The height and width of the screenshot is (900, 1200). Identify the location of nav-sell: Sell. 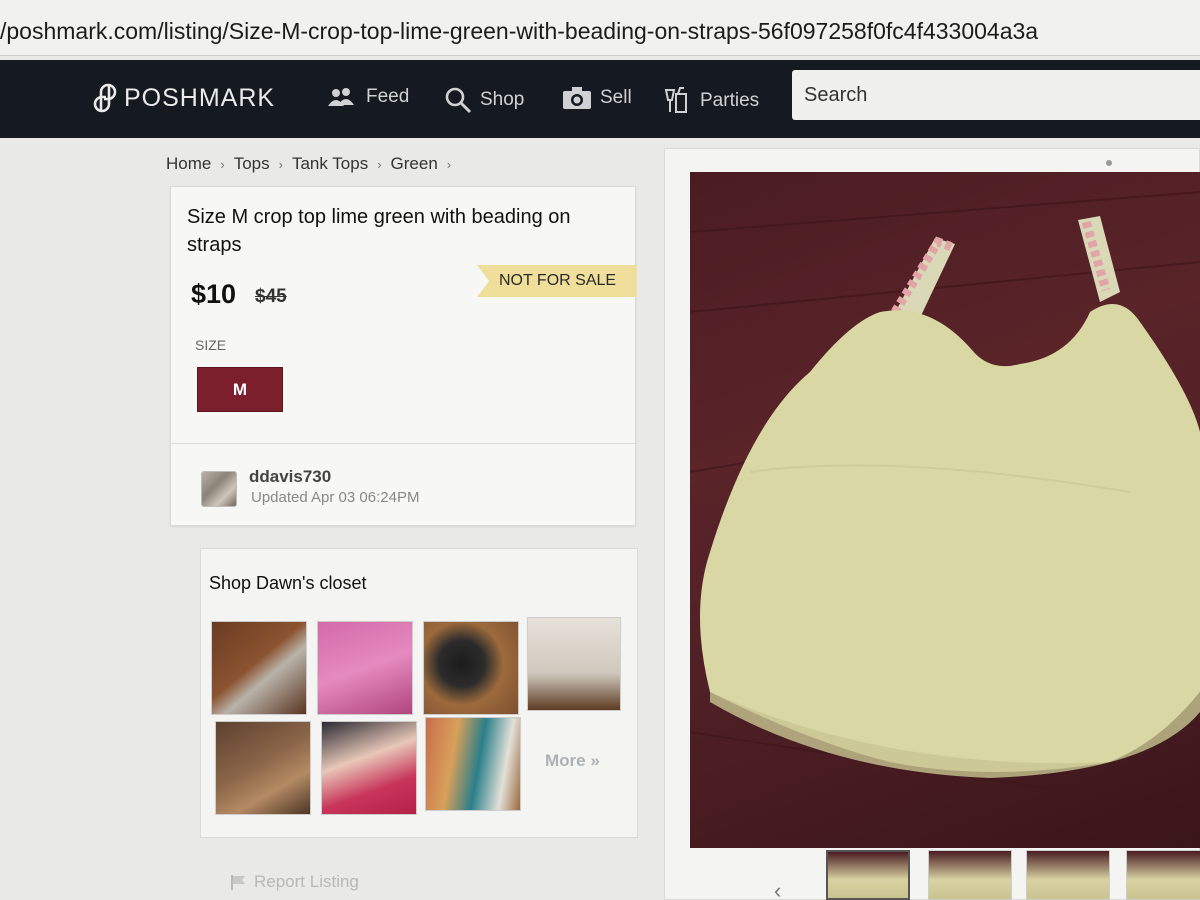
(597, 98).